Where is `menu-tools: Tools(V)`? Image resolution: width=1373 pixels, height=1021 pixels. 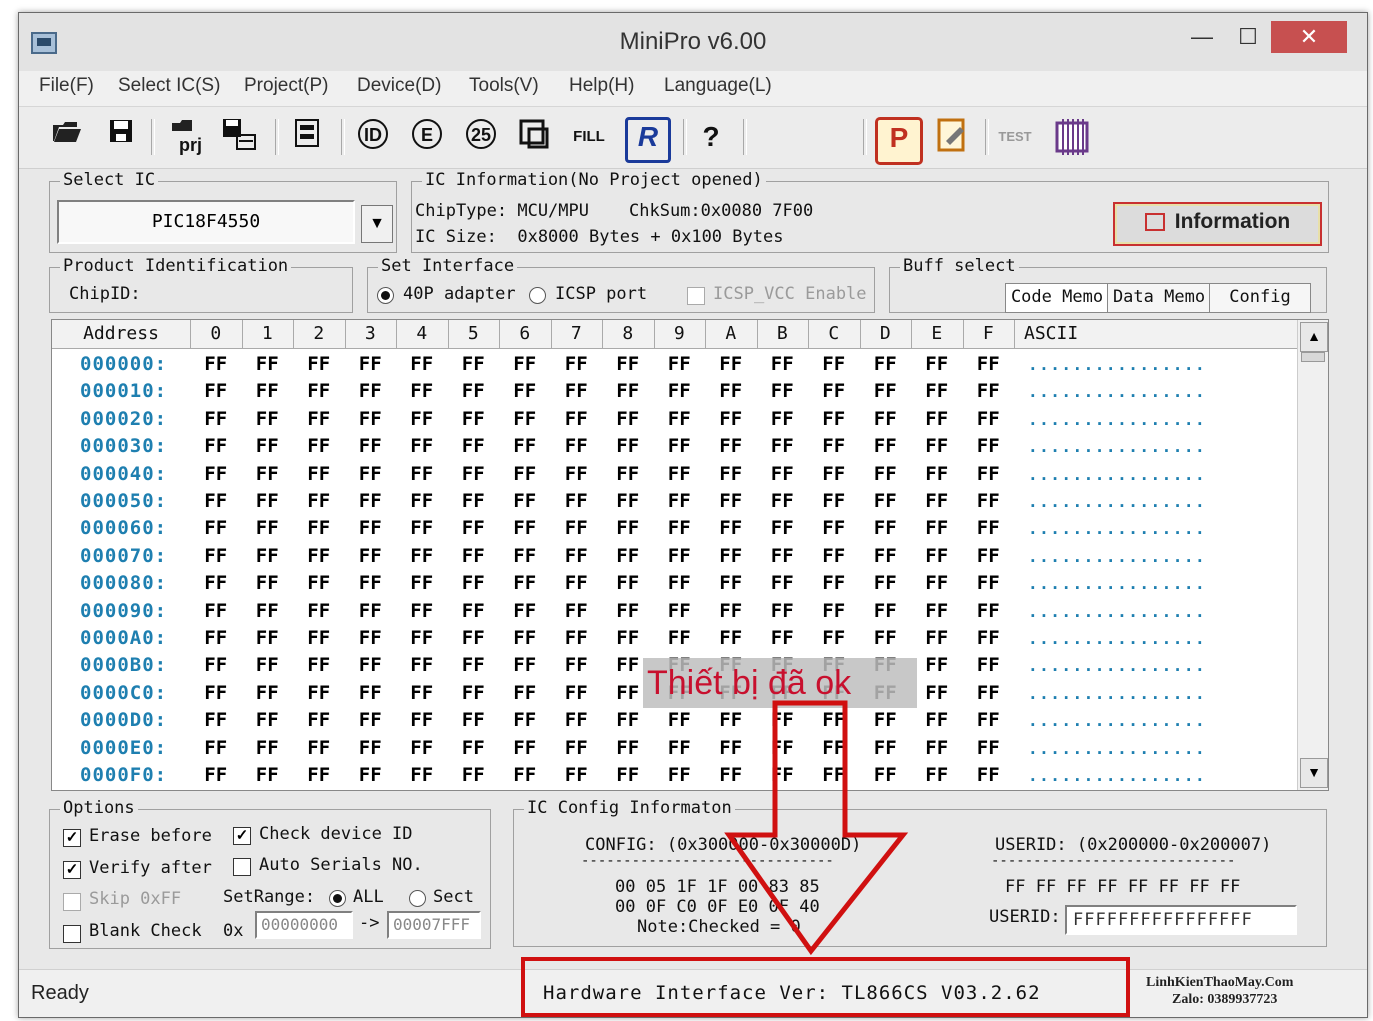
menu-tools: Tools(V) is located at coordinates (504, 86).